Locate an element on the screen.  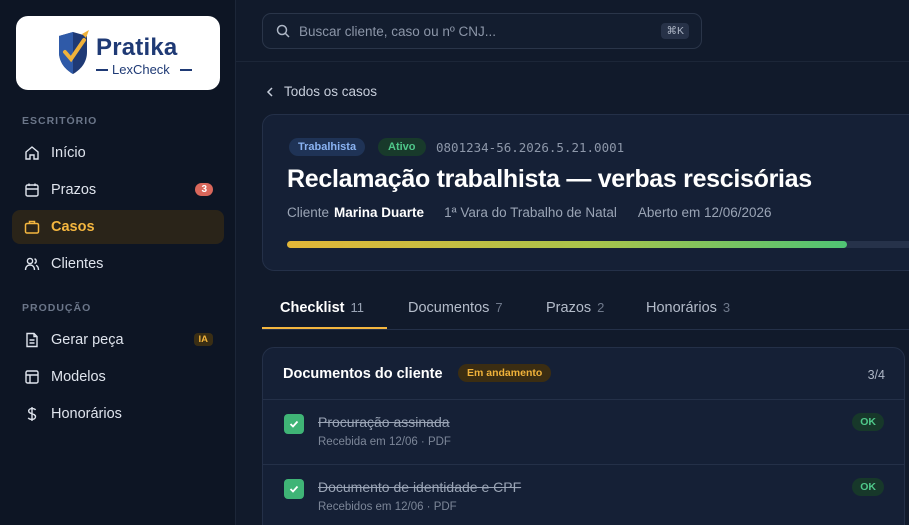
back-link-label: Todos os casos is located at coordinates (331, 91).